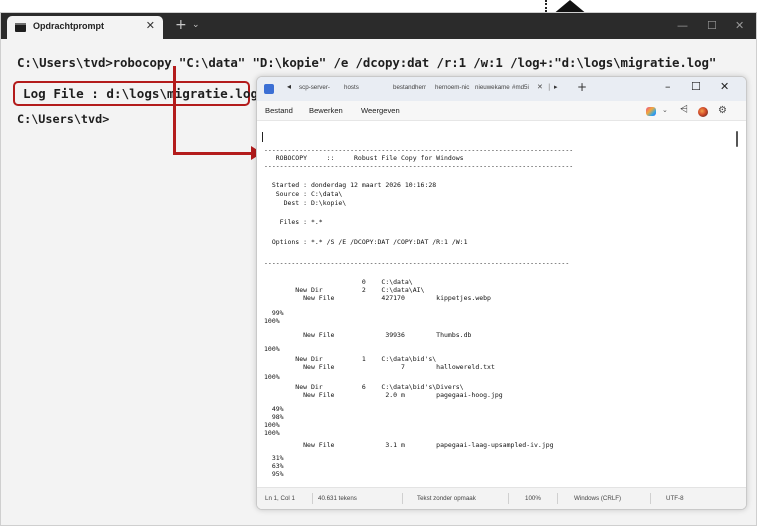 This screenshot has width=757, height=526. What do you see at coordinates (446, 498) in the screenshot?
I see `status-format: Tekst zonder opmaak` at bounding box center [446, 498].